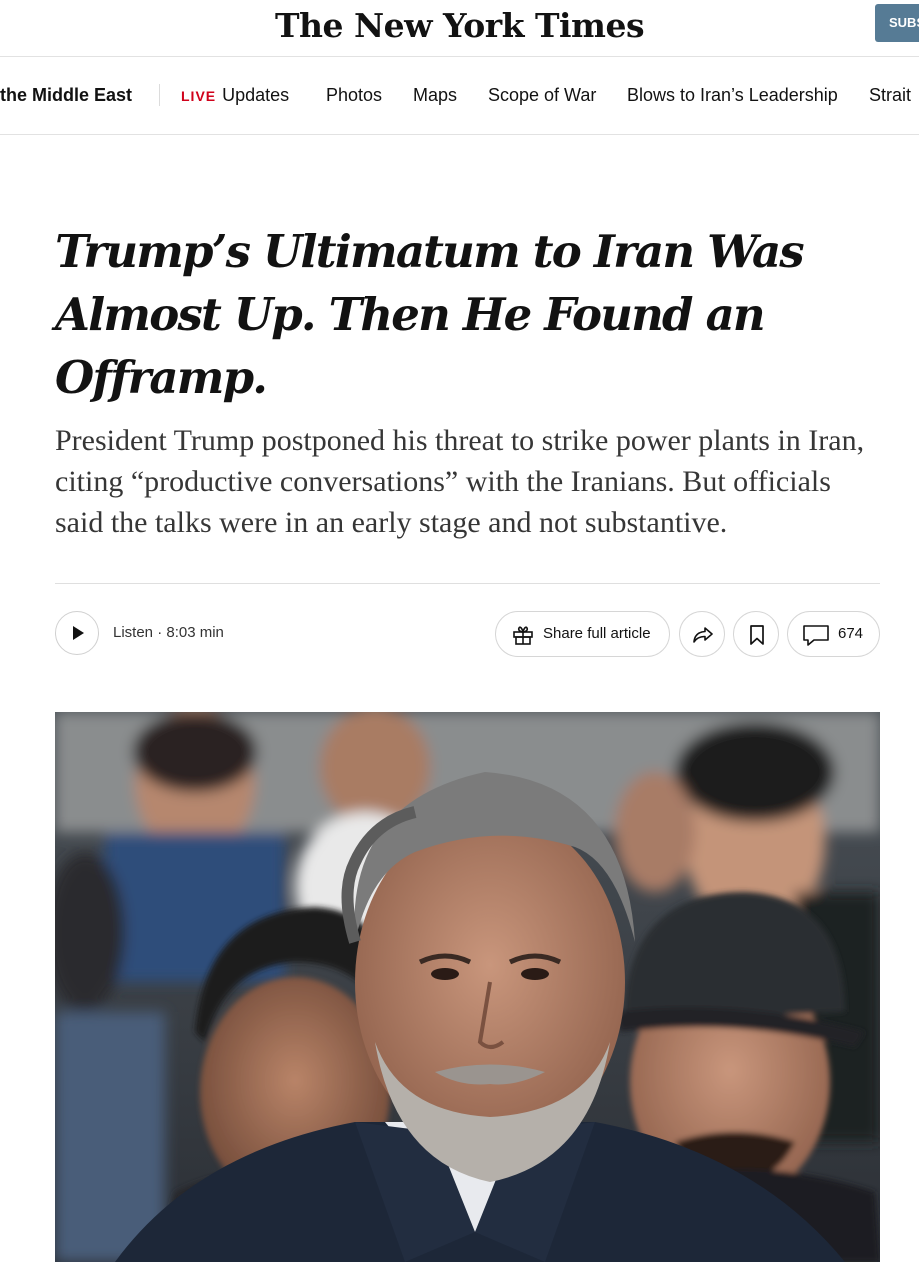 This screenshot has height=1280, width=919. I want to click on masthead: The New York Times SUBSCRIBE, so click(459, 28).